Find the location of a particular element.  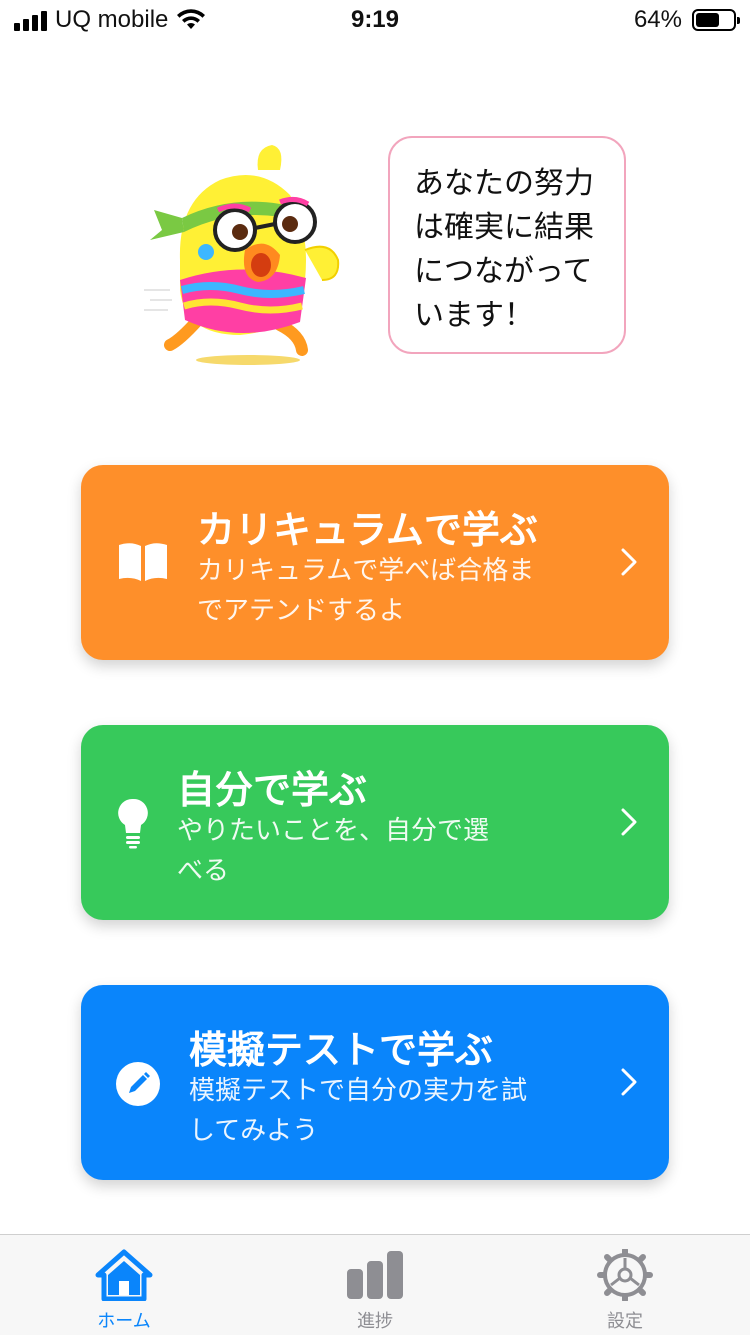

lightbulb-icon is located at coordinates (133, 823).